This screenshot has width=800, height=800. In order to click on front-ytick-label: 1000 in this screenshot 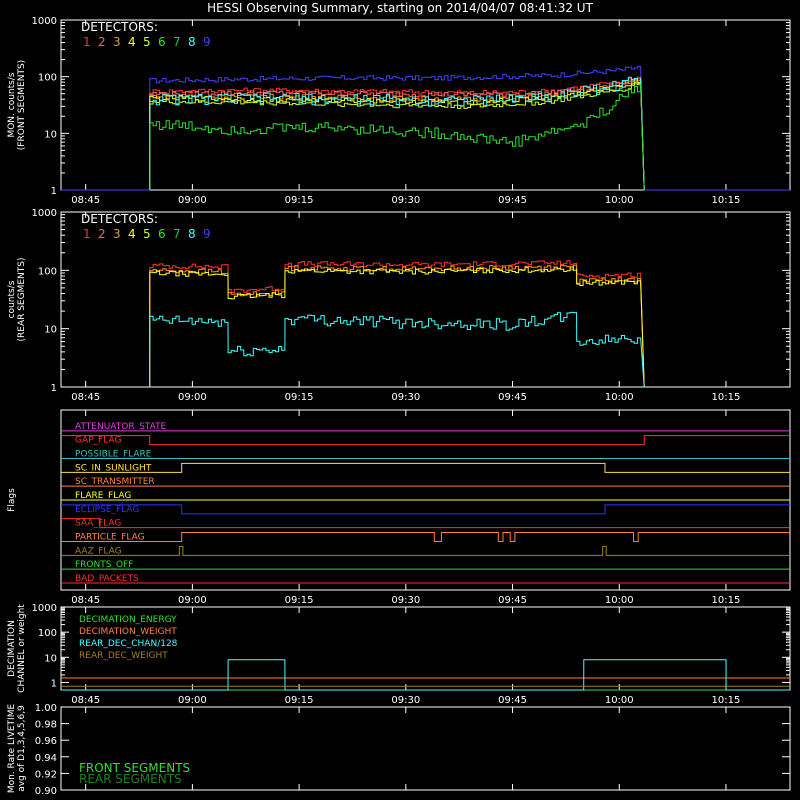, I will do `click(44, 21)`.